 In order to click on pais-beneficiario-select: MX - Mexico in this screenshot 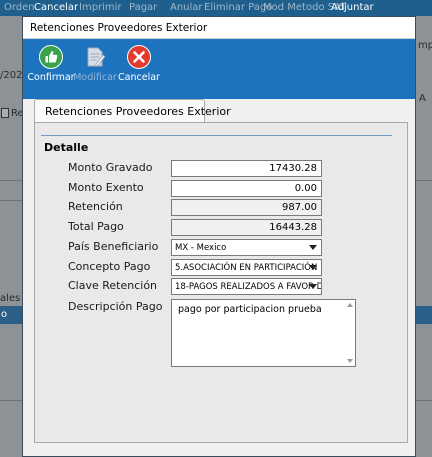, I will do `click(246, 247)`.